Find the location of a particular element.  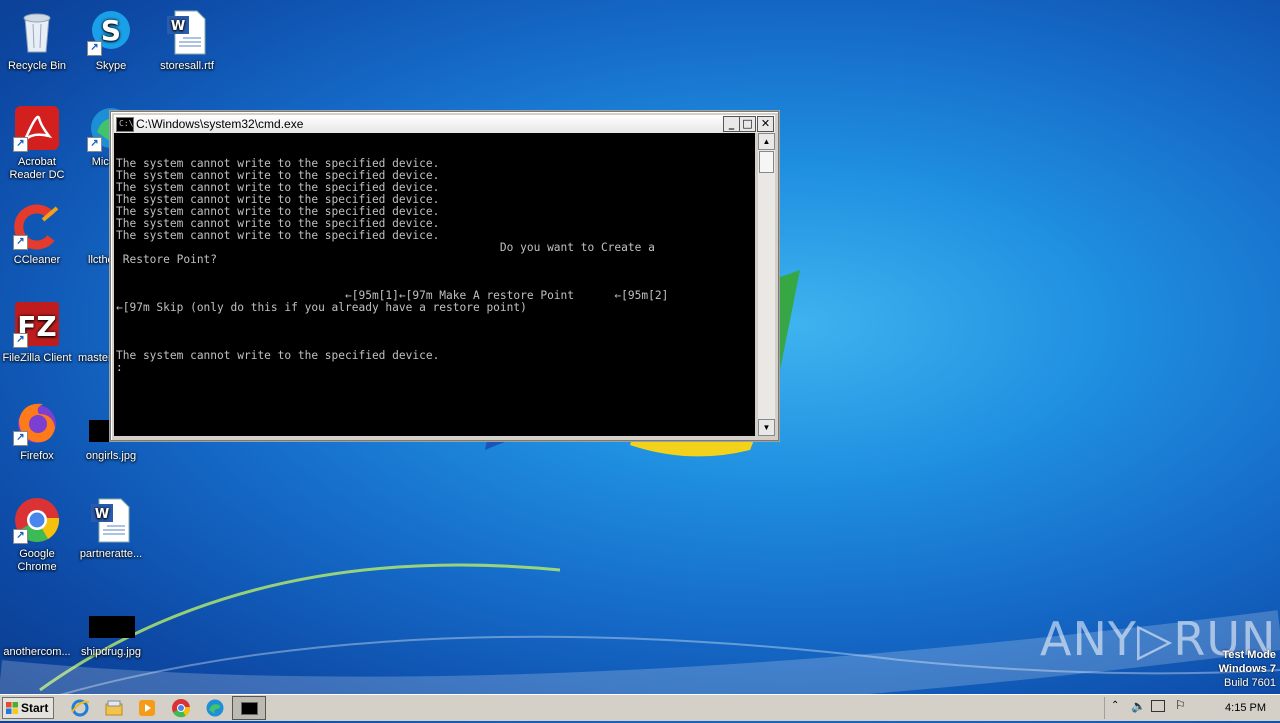

file-icon is located at coordinates (37, 618).